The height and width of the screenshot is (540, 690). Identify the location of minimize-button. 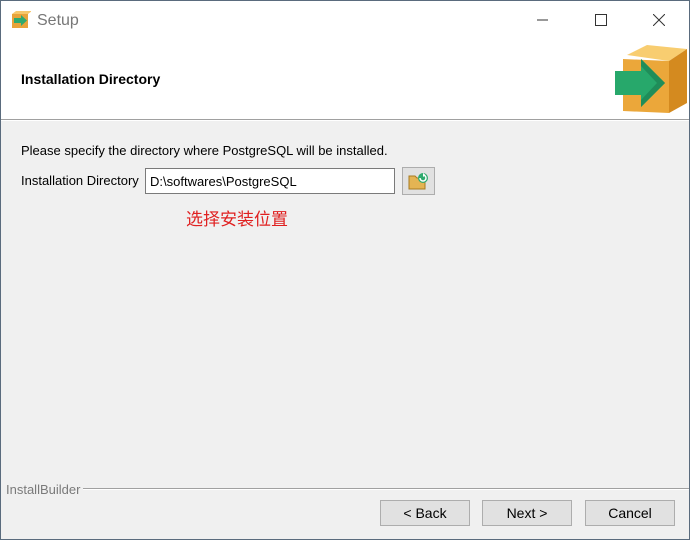
(543, 20).